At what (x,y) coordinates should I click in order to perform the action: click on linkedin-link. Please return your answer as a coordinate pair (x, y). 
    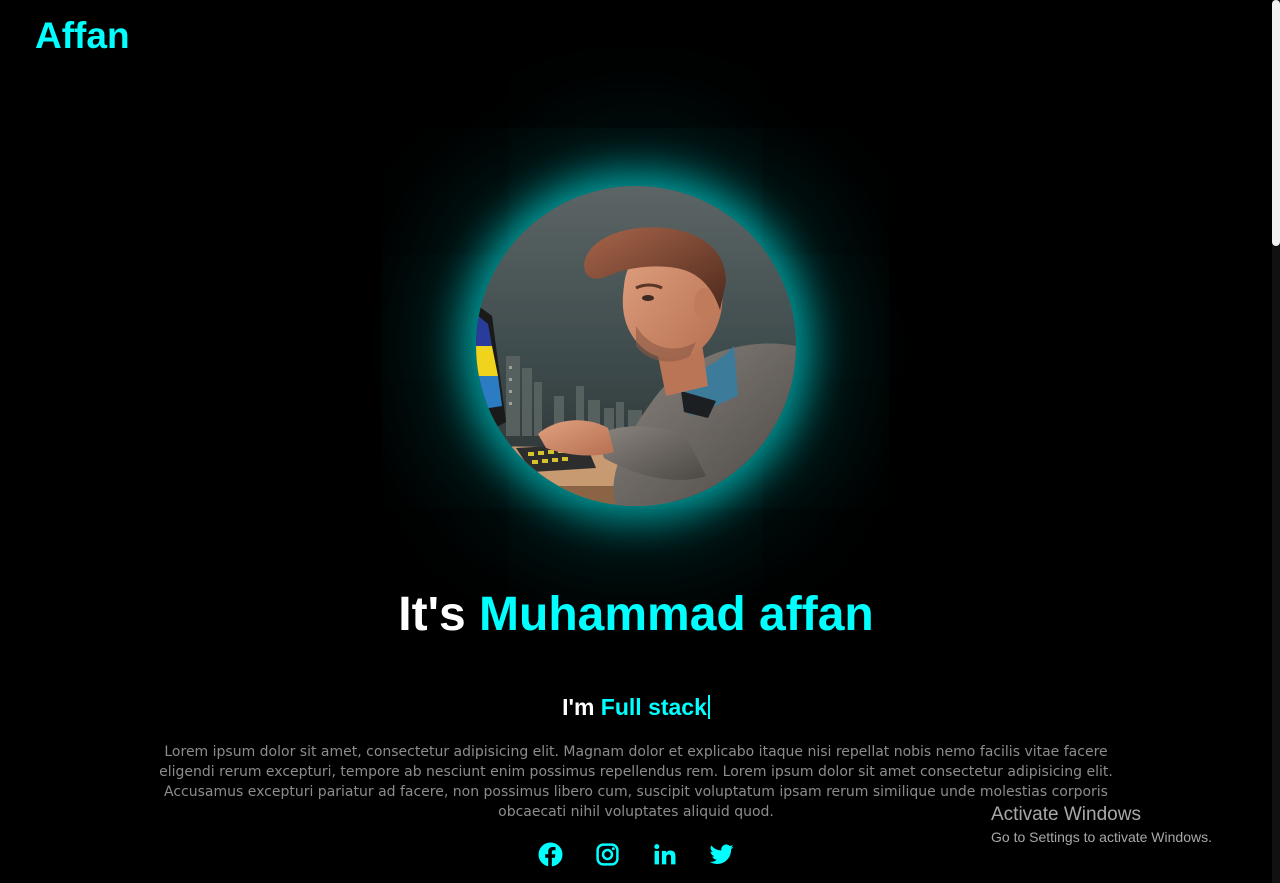
    Looking at the image, I should click on (664, 854).